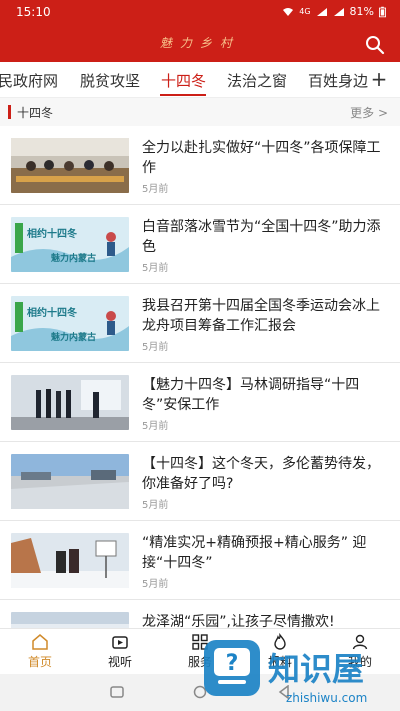  What do you see at coordinates (39, 662) in the screenshot?
I see `nav-home-label: 首页` at bounding box center [39, 662].